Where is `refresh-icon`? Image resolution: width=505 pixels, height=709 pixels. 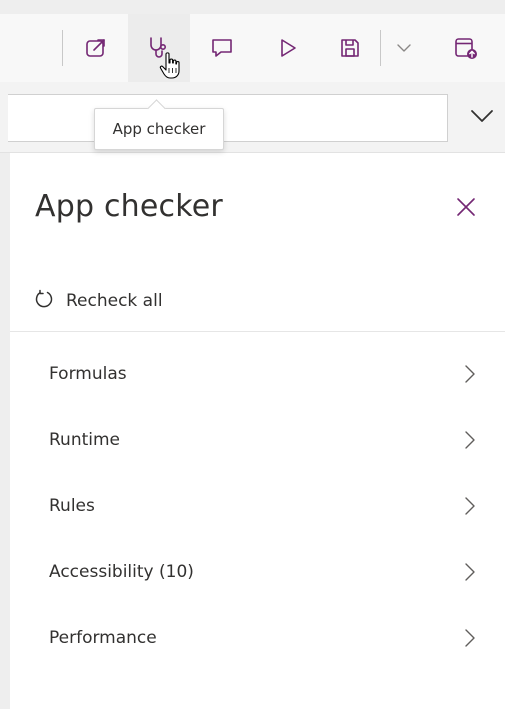 refresh-icon is located at coordinates (44, 301).